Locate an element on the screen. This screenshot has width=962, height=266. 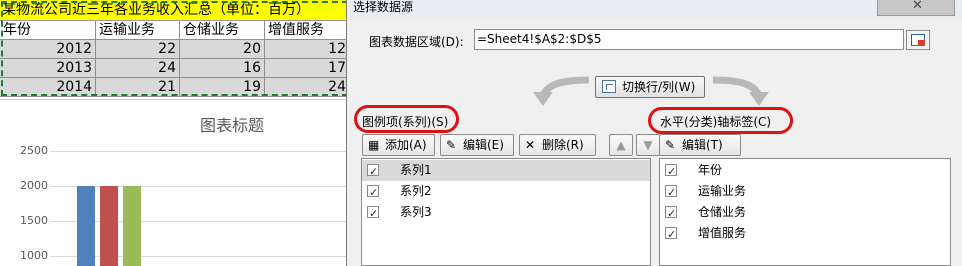
cell: 2013 is located at coordinates (48, 68).